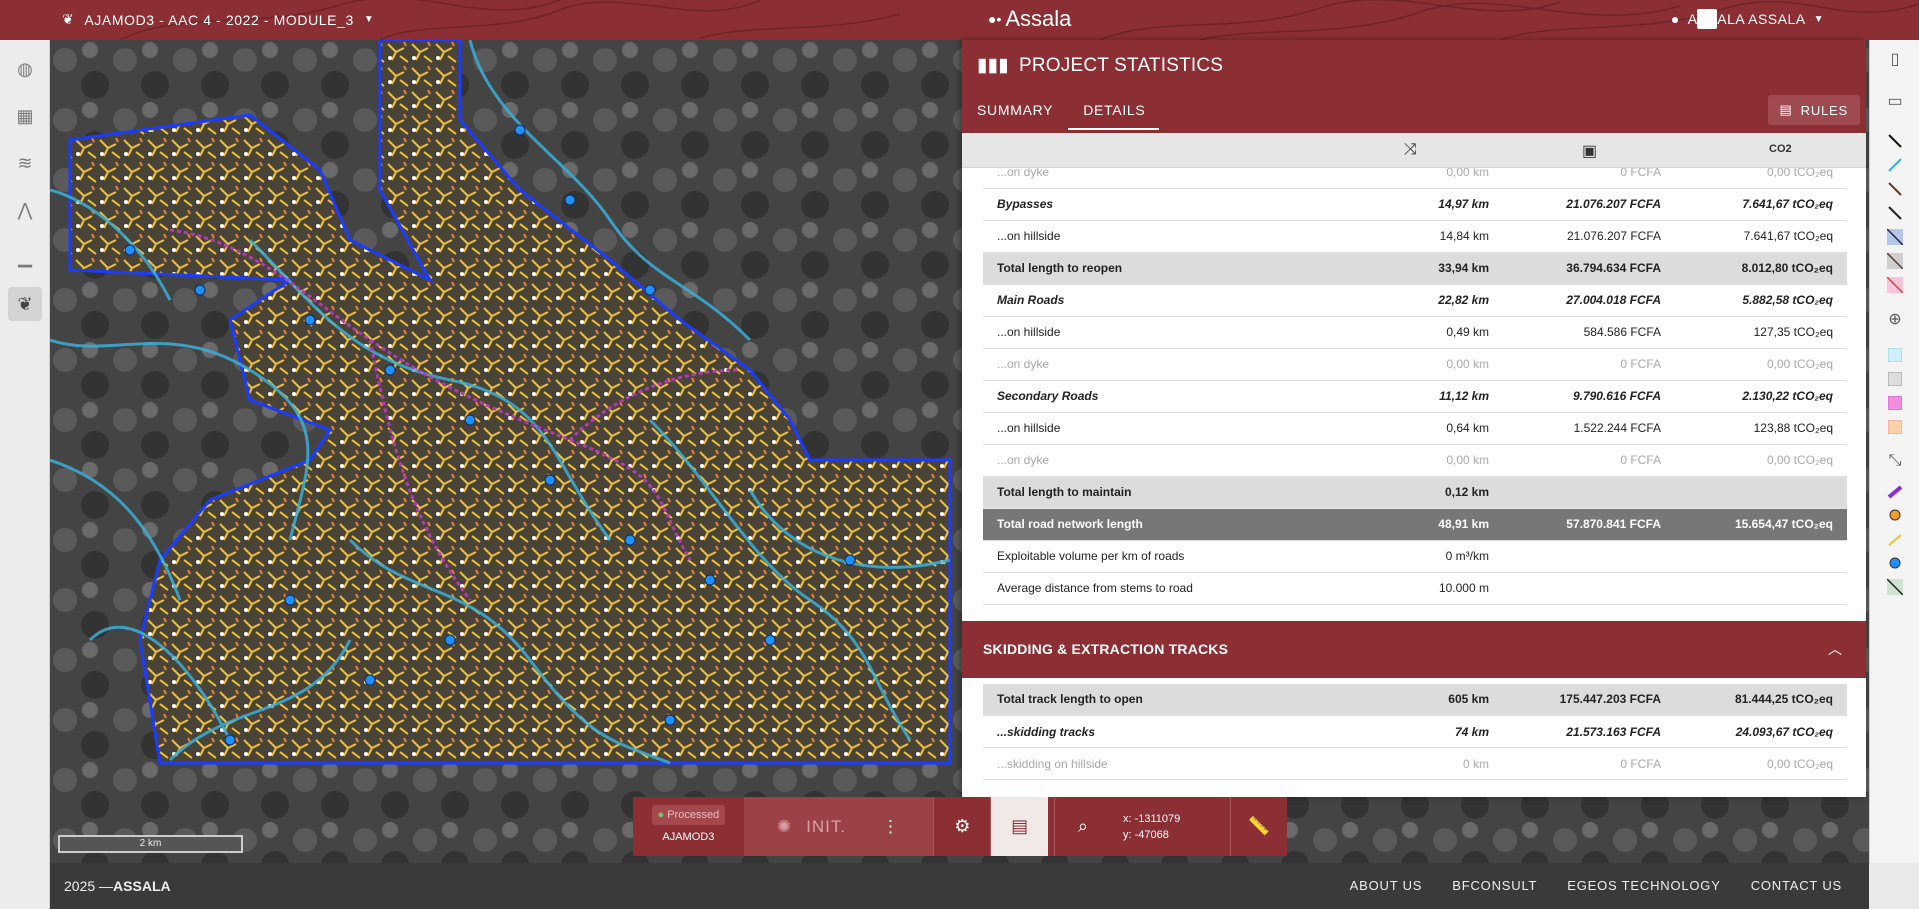 The width and height of the screenshot is (1919, 909). I want to click on cell-co2: 8.012,80 tCO₂eq, so click(1761, 268).